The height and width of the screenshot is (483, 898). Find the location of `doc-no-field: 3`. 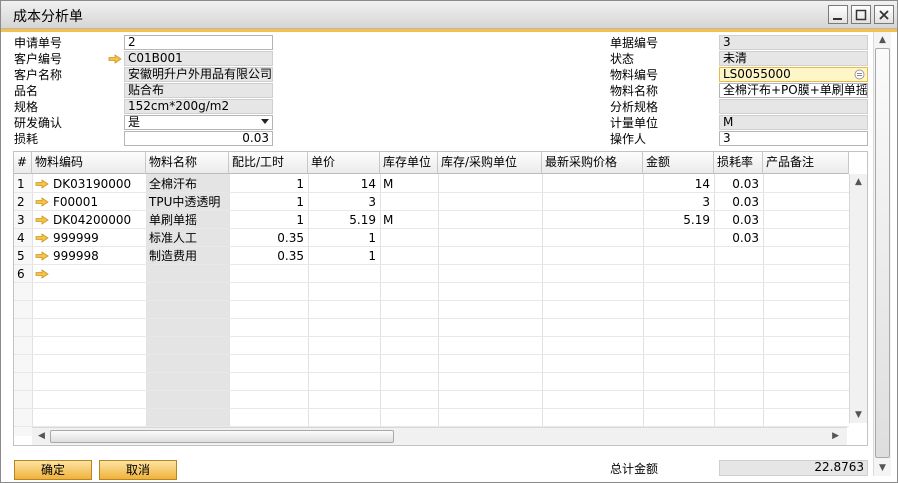

doc-no-field: 3 is located at coordinates (793, 42).